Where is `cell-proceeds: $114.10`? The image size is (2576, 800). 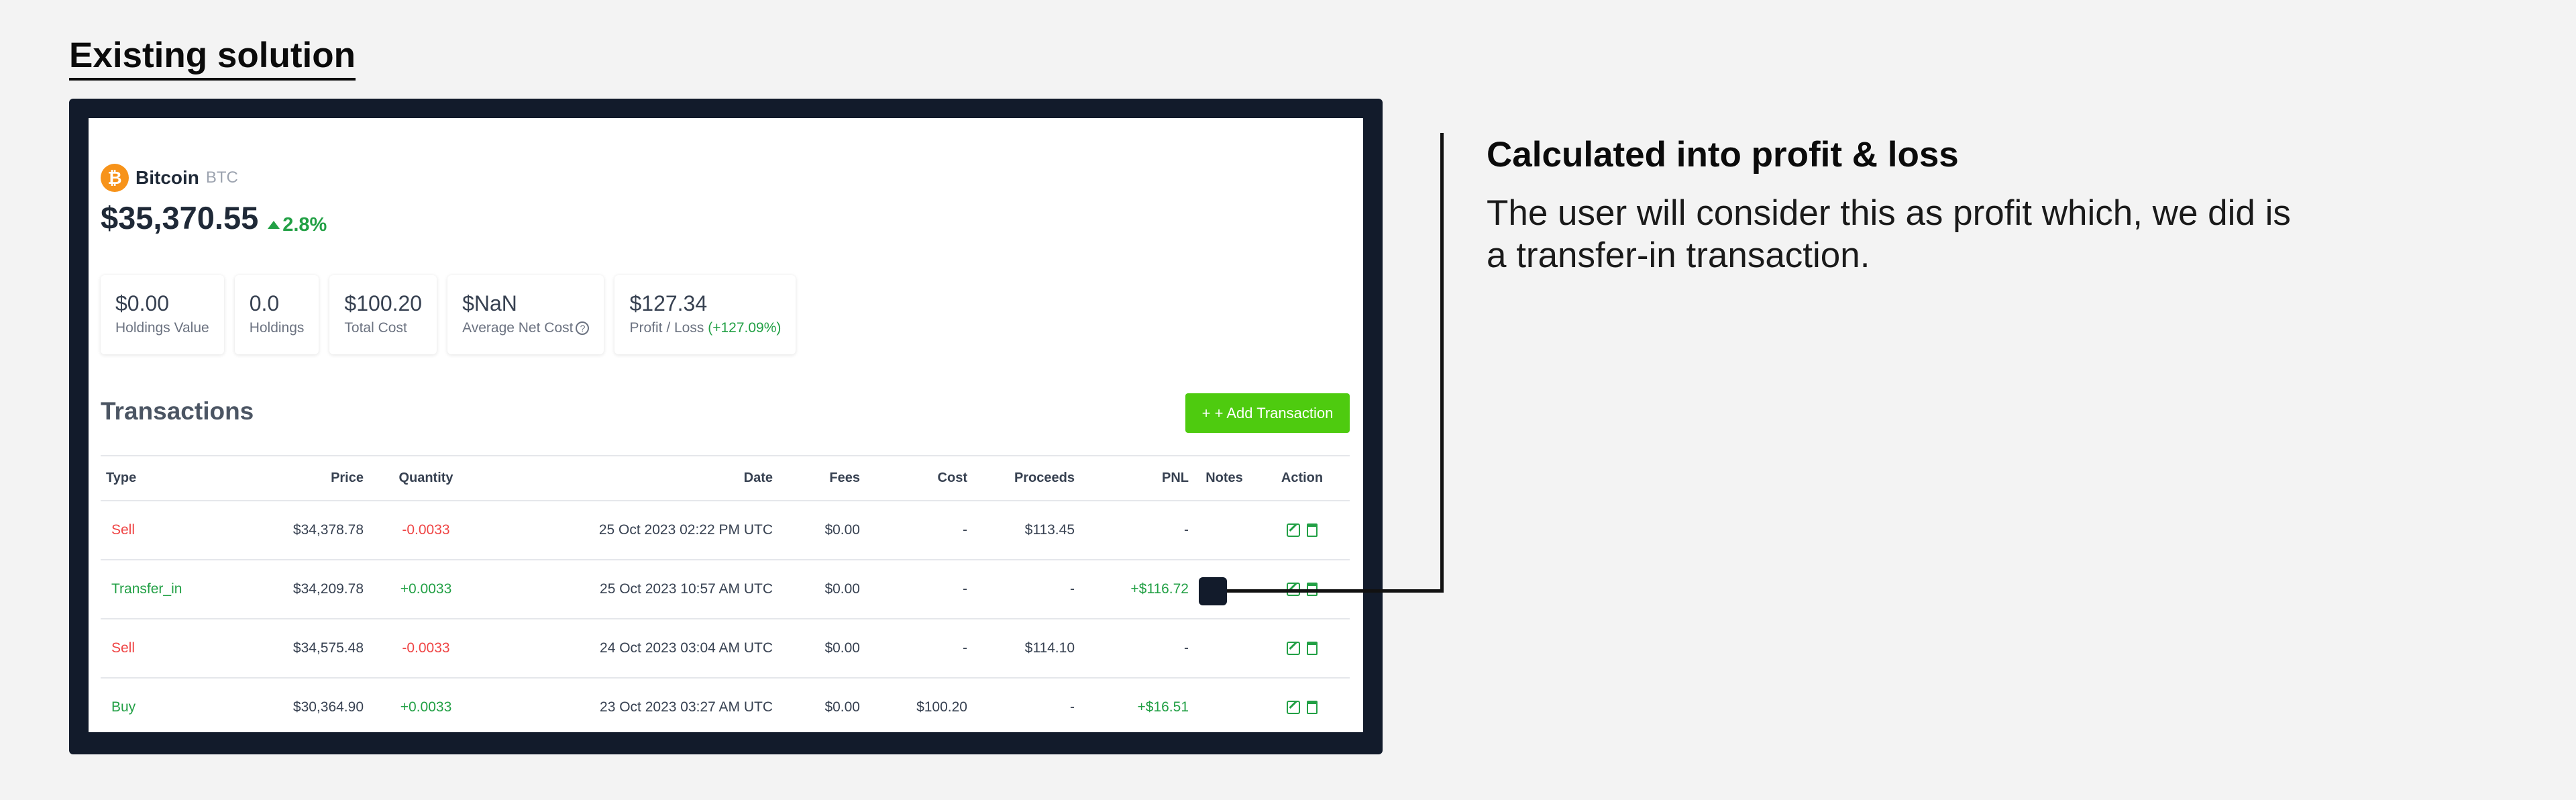 cell-proceeds: $114.10 is located at coordinates (1026, 649).